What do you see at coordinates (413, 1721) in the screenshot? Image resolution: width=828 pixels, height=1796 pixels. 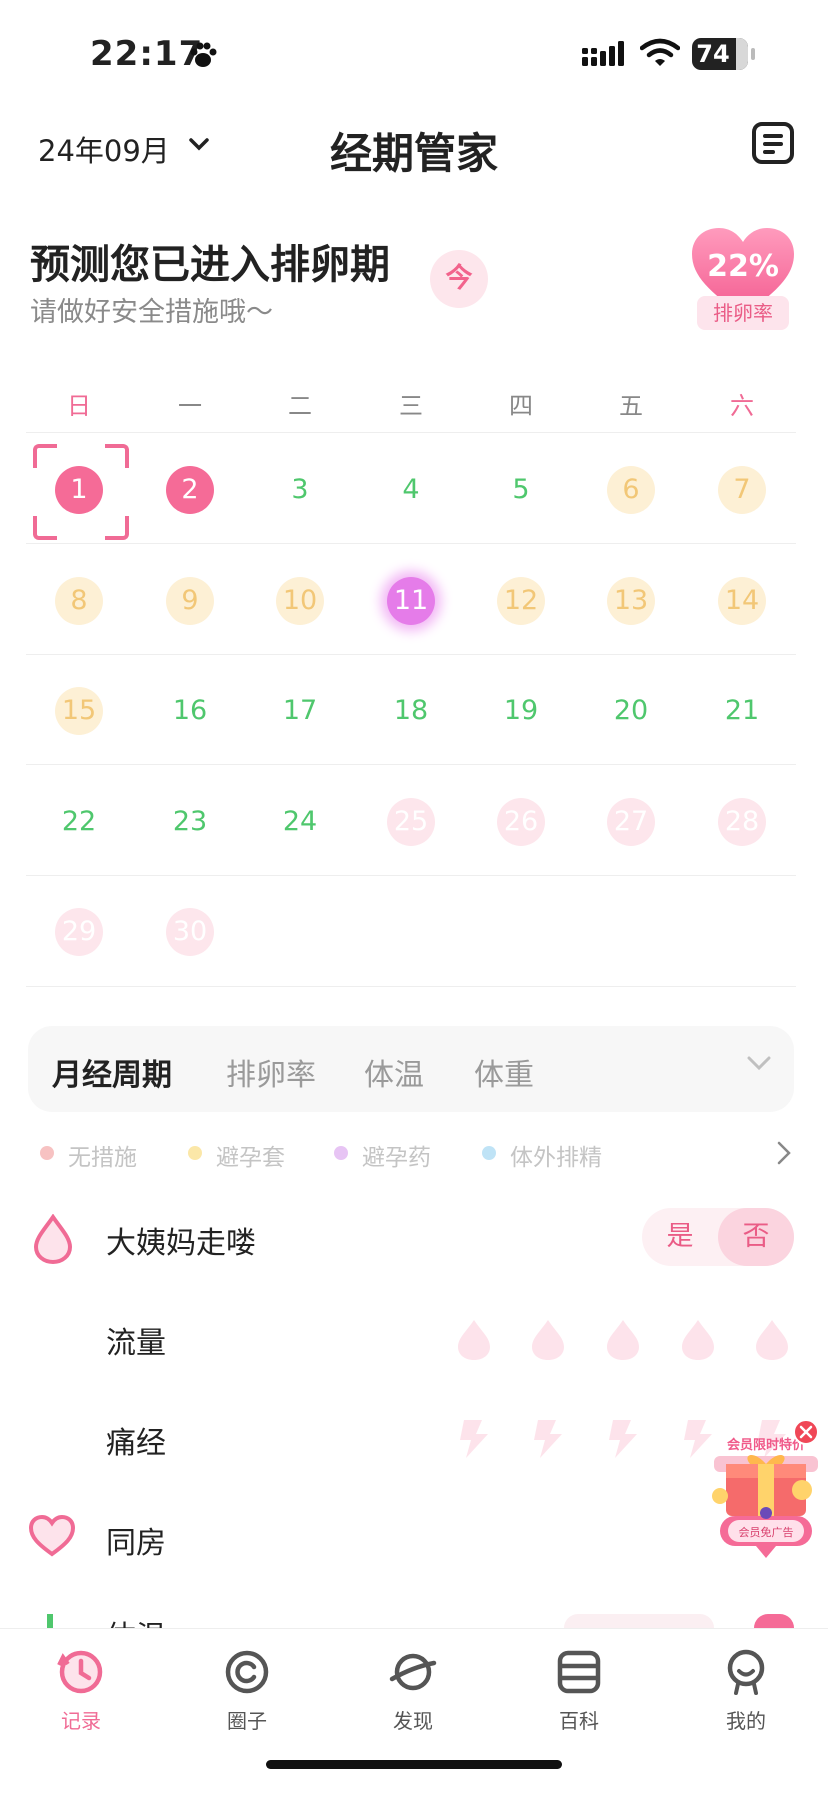 I see `nav-discover-label: 发现` at bounding box center [413, 1721].